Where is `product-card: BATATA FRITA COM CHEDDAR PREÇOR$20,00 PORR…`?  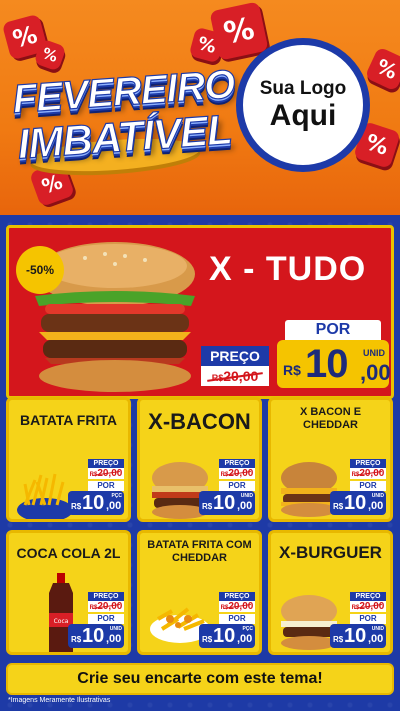 product-card: BATATA FRITA COM CHEDDAR PREÇOR$20,00 PORR… is located at coordinates (199, 592).